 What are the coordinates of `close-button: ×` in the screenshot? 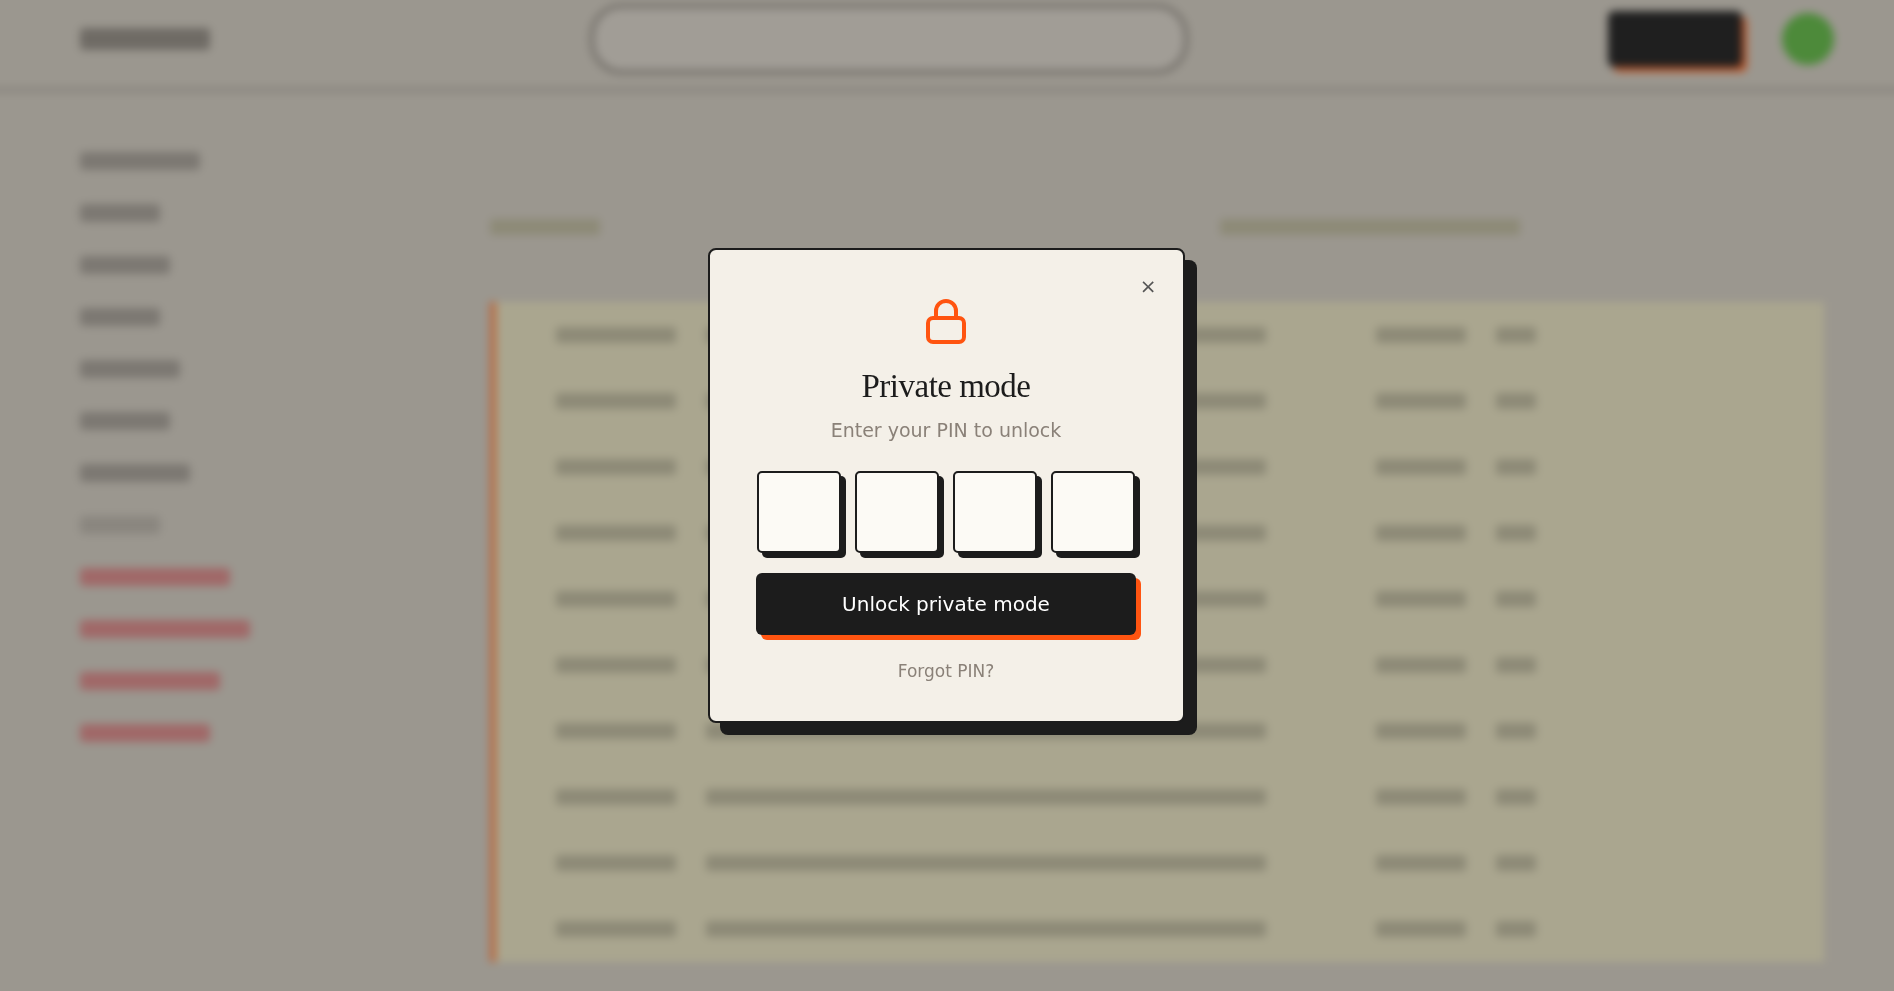 It's located at (1148, 286).